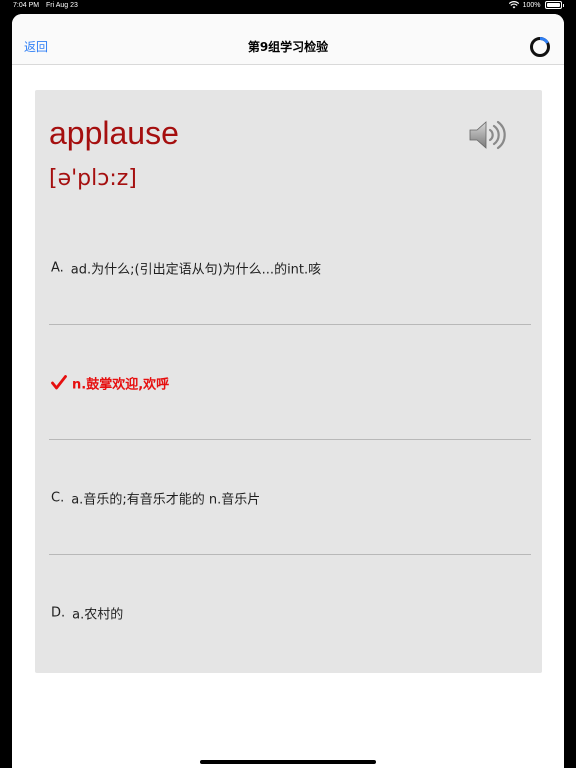 The height and width of the screenshot is (768, 576). What do you see at coordinates (288, 47) in the screenshot?
I see `page-title: 第9组学习检验` at bounding box center [288, 47].